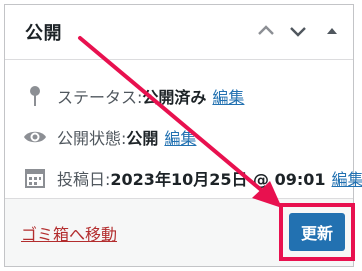  Describe the element at coordinates (100, 97) in the screenshot. I see `status-label: ステータス:` at that location.